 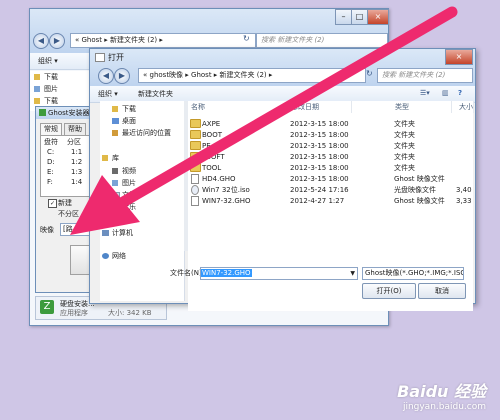 What do you see at coordinates (444, 407) in the screenshot?
I see `watermark-url: jingyan.baidu.com` at bounding box center [444, 407].